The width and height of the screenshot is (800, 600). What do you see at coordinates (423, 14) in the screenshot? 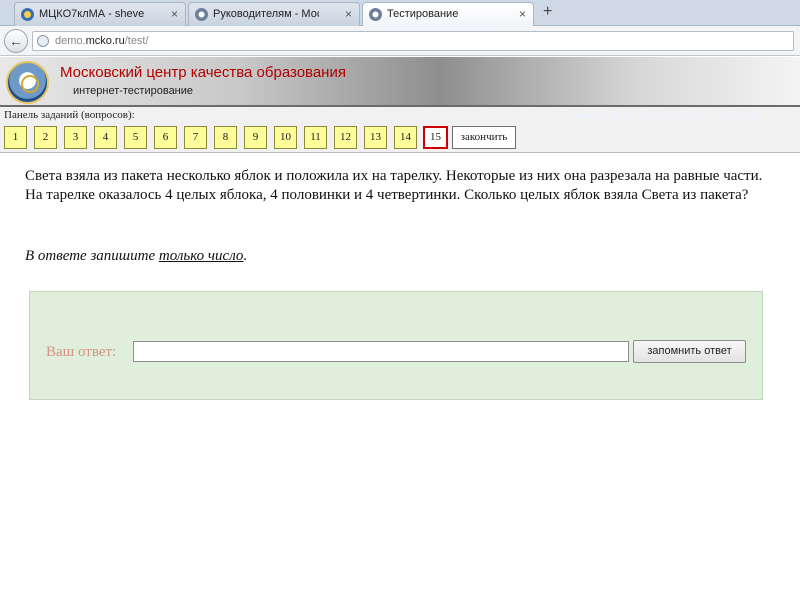
I see `tab-title: Тестирование` at bounding box center [423, 14].